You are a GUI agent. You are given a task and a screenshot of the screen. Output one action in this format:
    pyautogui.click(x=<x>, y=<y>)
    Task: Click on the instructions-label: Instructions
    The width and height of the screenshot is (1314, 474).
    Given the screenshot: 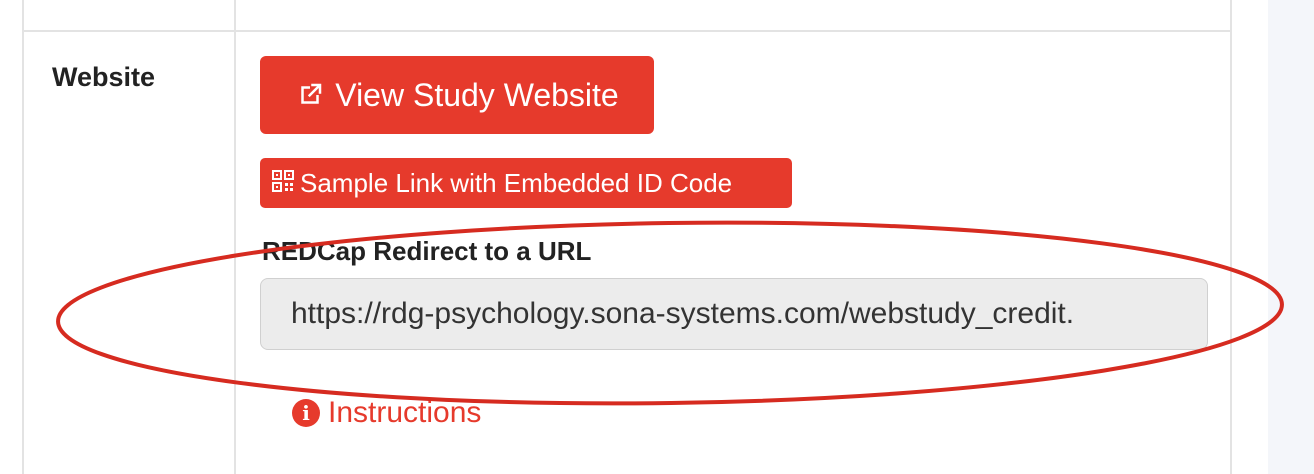 What is the action you would take?
    pyautogui.click(x=405, y=412)
    